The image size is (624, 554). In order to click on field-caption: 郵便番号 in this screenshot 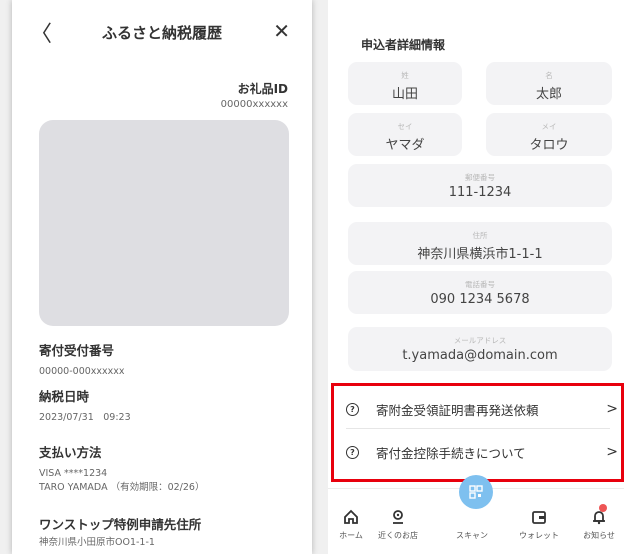, I will do `click(480, 177)`.